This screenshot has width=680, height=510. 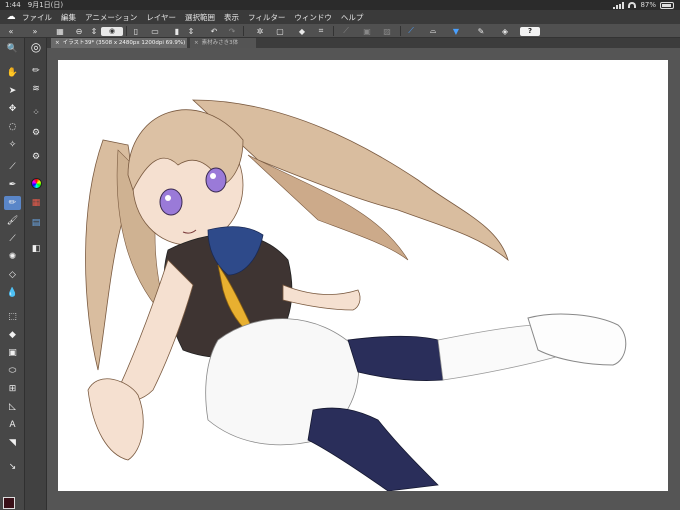 What do you see at coordinates (346, 31) in the screenshot?
I see `deselect-icon: ⟋` at bounding box center [346, 31].